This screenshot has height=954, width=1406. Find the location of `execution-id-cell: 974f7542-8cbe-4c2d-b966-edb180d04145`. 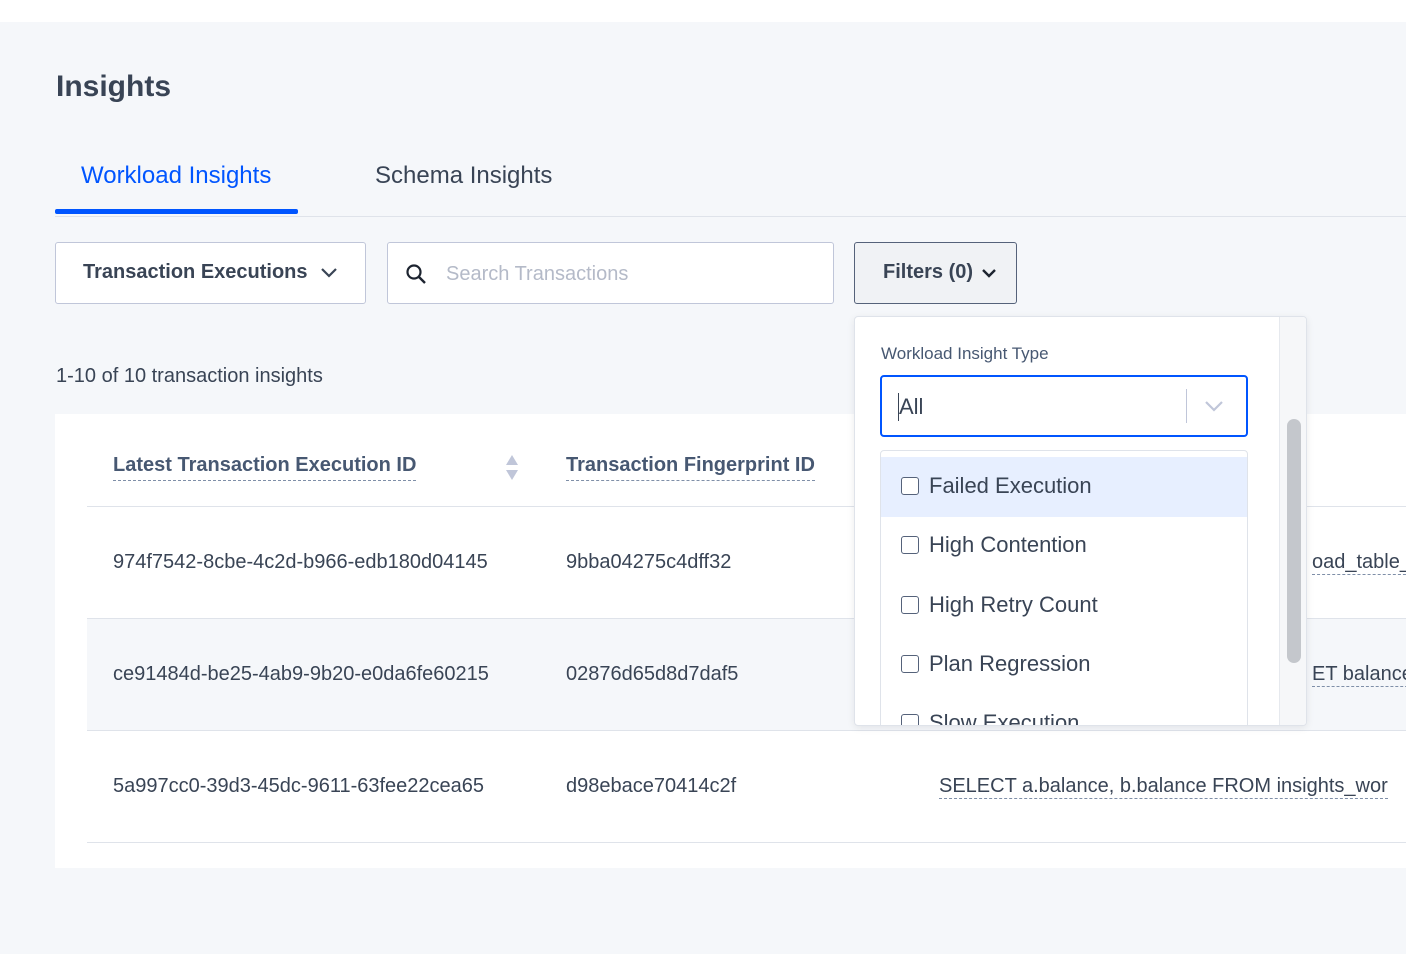

execution-id-cell: 974f7542-8cbe-4c2d-b966-edb180d04145 is located at coordinates (300, 562).